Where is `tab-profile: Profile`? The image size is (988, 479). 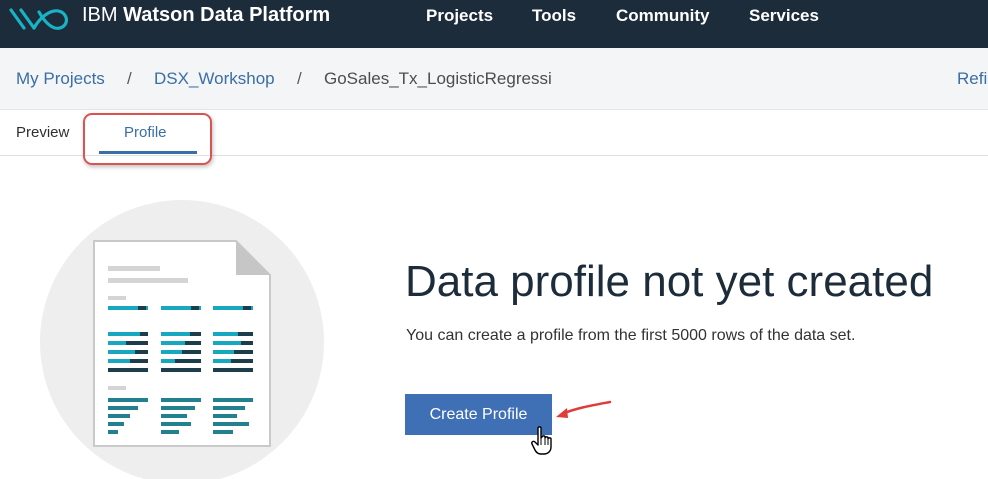 tab-profile: Profile is located at coordinates (145, 133).